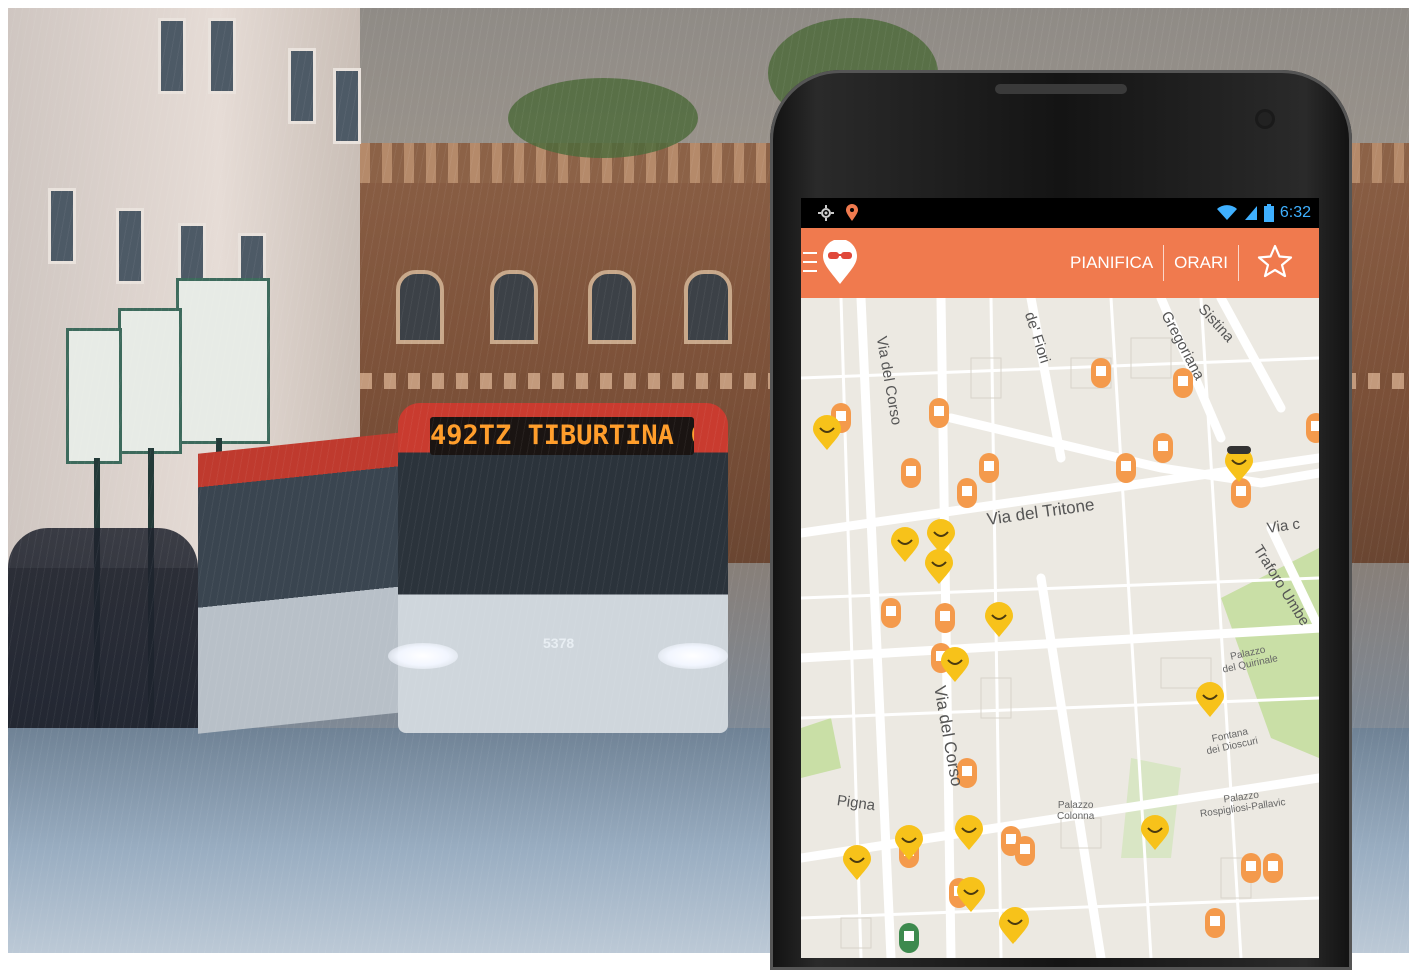  I want to click on wifi-icon, so click(1226, 212).